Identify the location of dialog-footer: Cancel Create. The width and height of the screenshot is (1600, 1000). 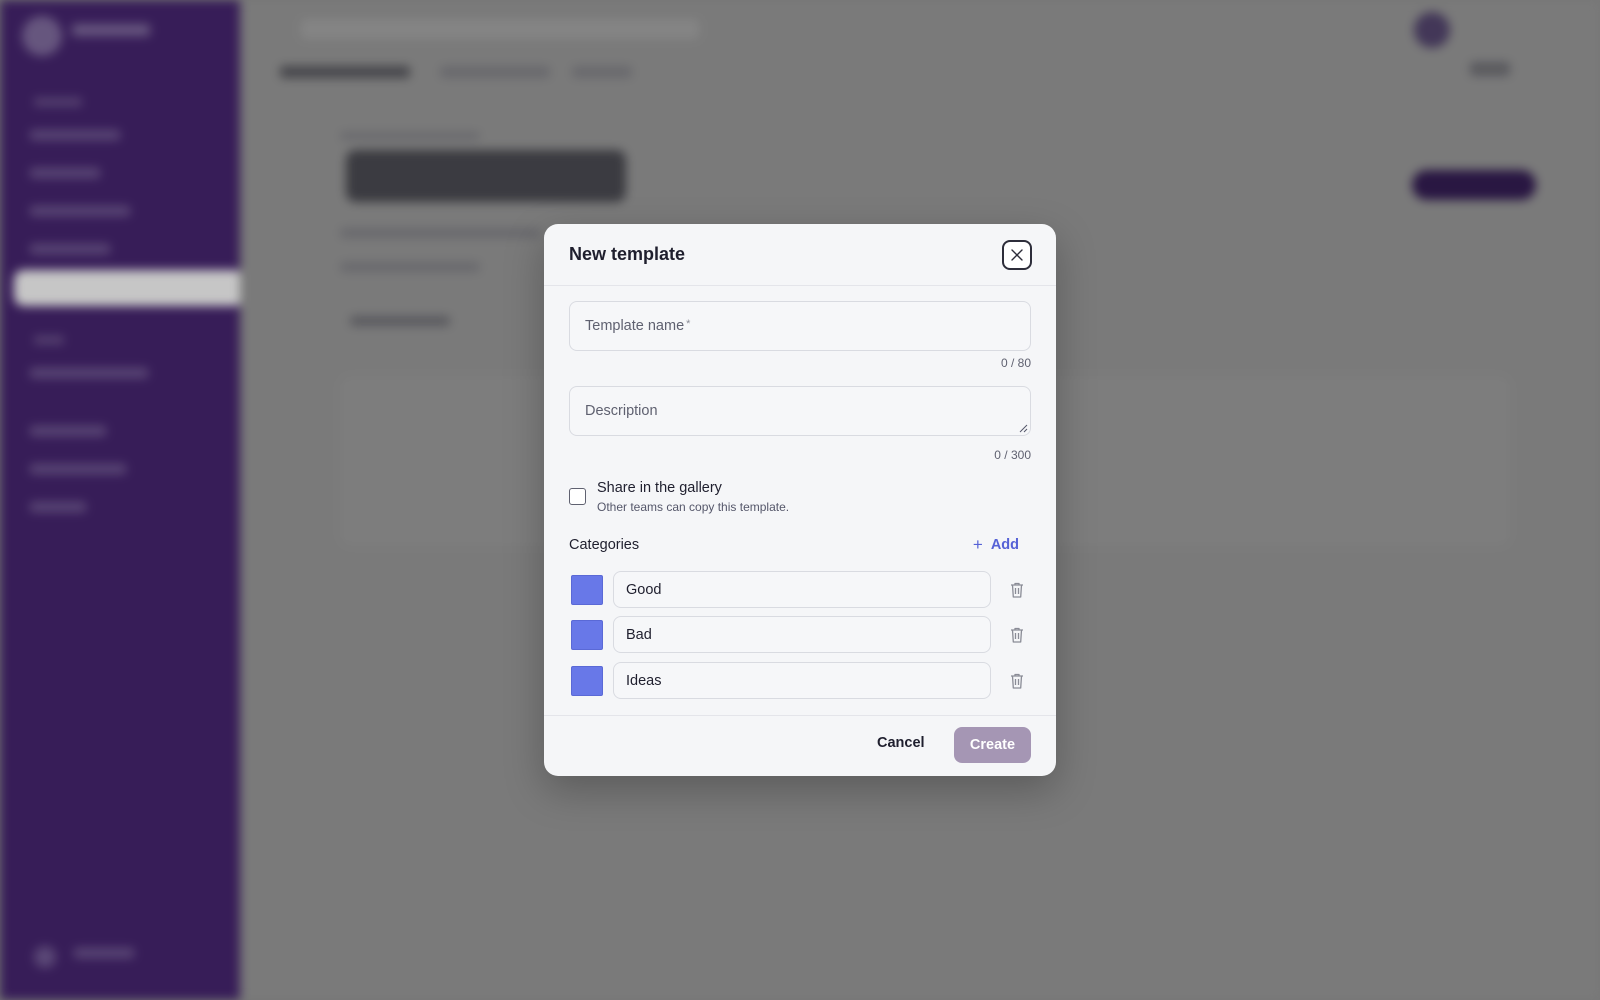
(800, 745).